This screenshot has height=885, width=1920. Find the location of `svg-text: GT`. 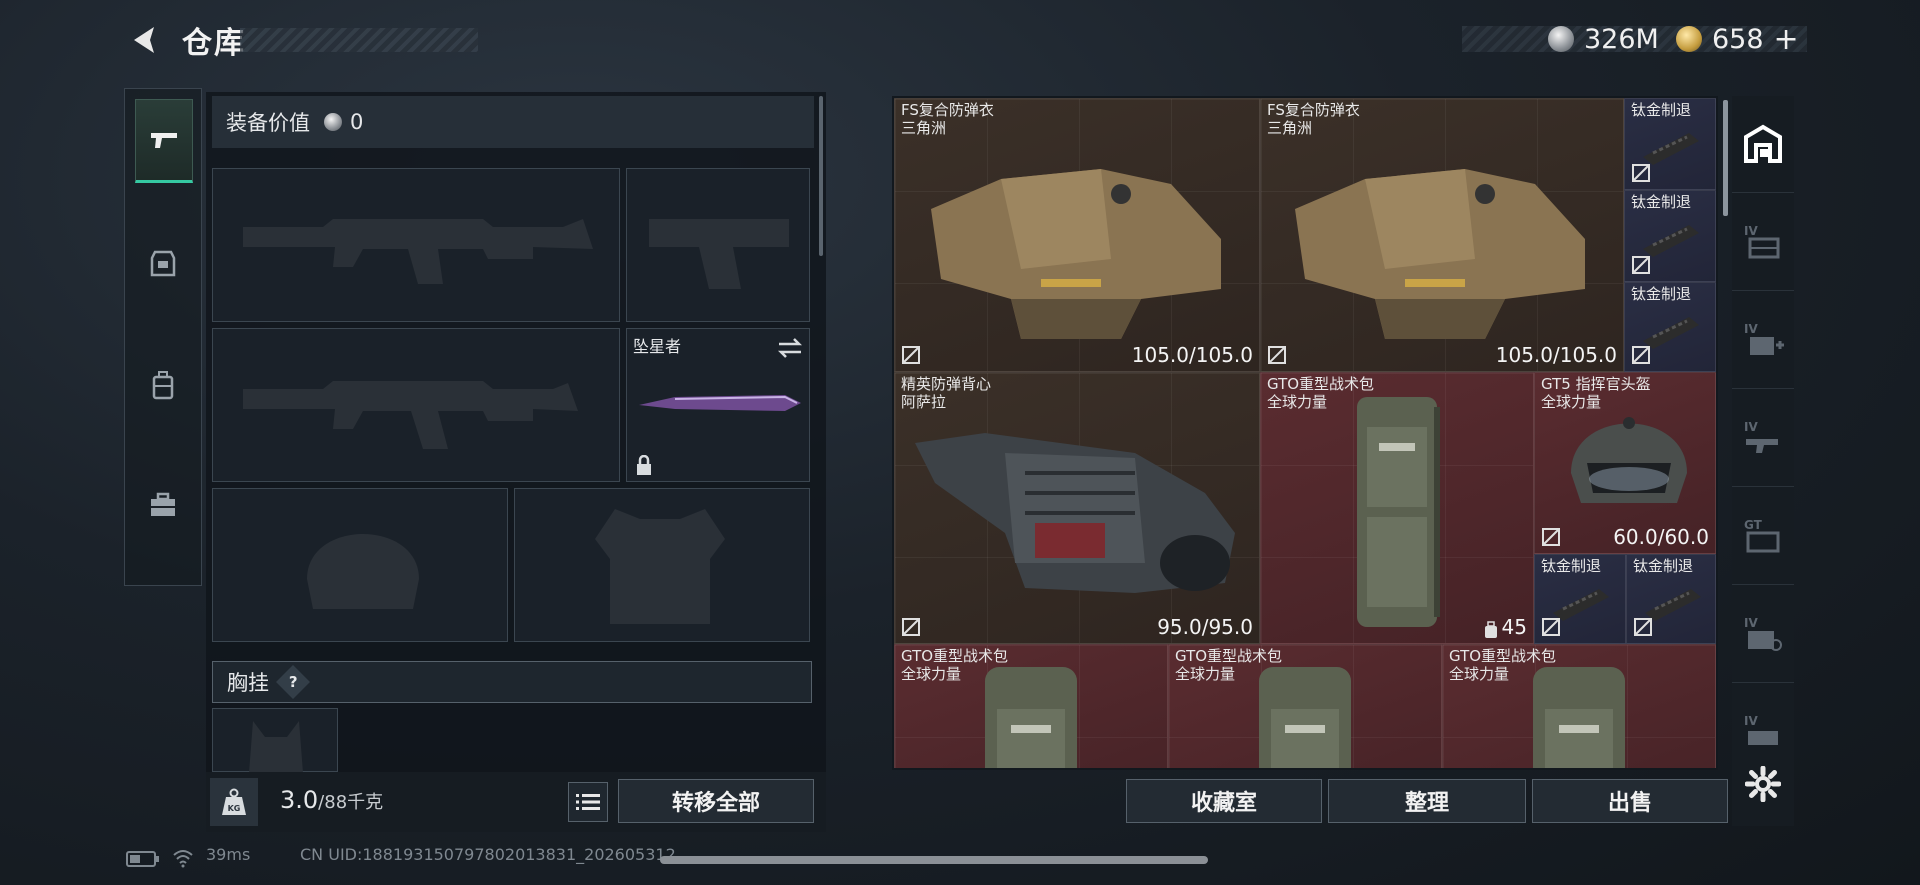

svg-text: GT is located at coordinates (1753, 525).